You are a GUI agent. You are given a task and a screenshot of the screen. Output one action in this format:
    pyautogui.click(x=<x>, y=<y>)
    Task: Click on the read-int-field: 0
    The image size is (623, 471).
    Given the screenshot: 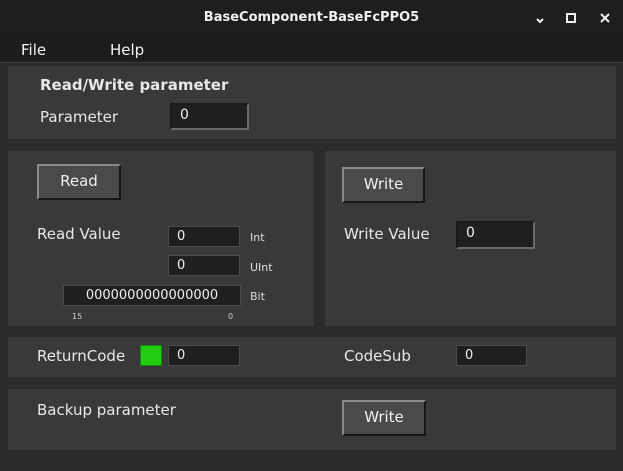 What is the action you would take?
    pyautogui.click(x=204, y=236)
    